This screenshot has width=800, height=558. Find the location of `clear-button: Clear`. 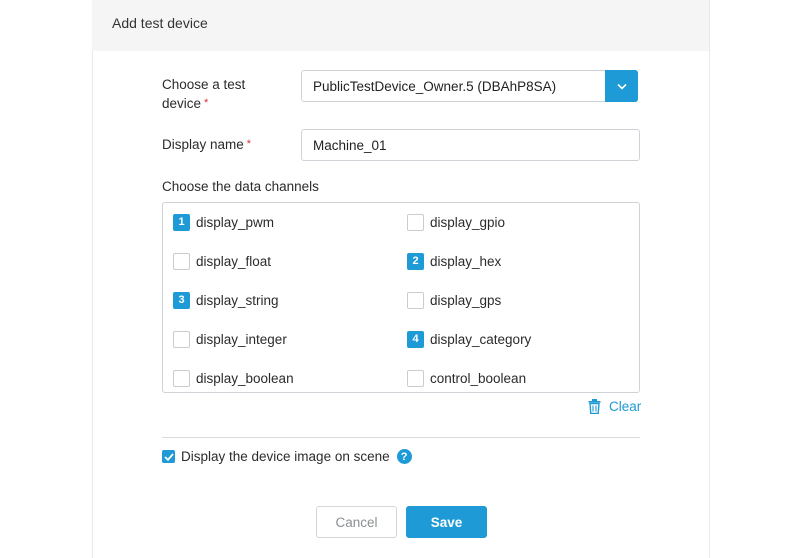

clear-button: Clear is located at coordinates (614, 406).